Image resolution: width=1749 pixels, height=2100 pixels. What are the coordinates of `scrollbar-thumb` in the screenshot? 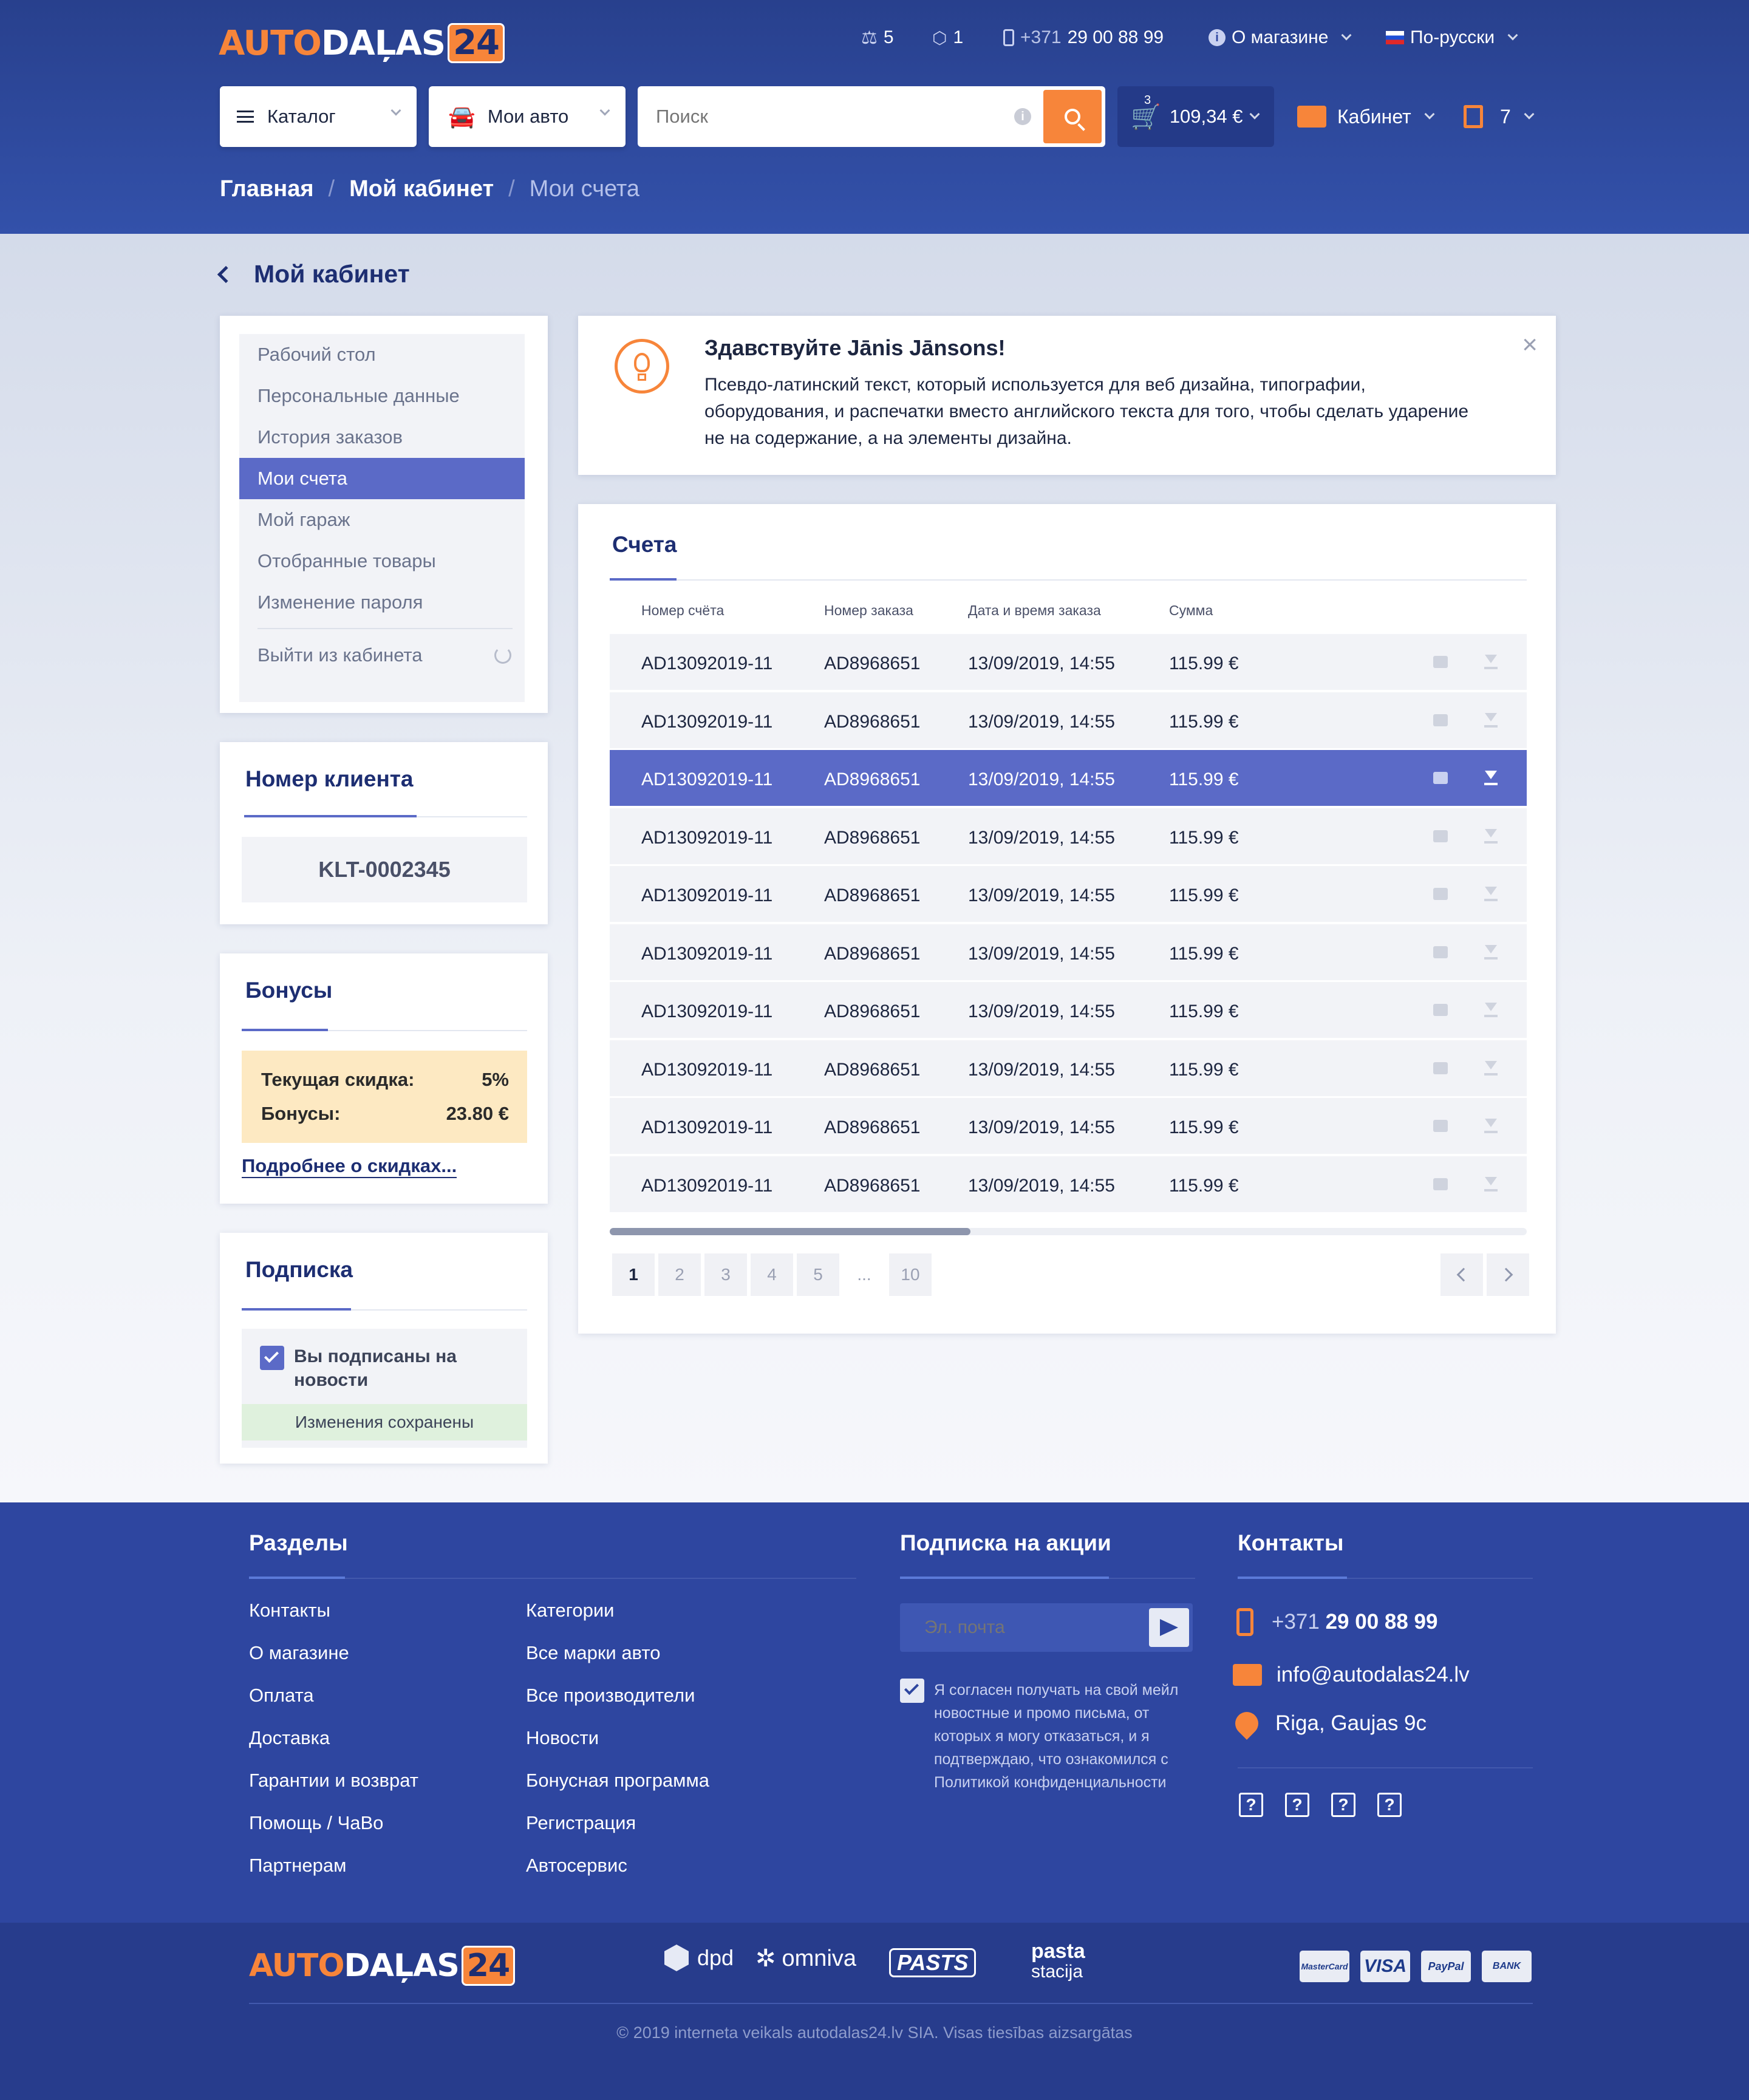 It's located at (790, 1231).